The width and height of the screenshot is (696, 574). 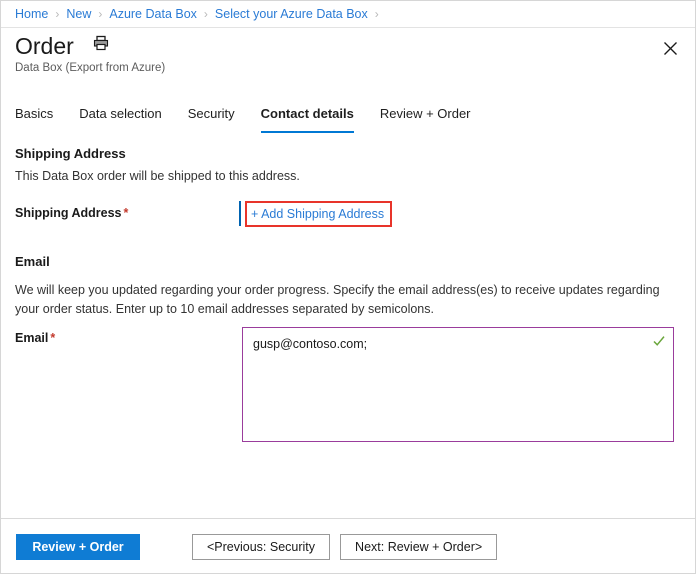 What do you see at coordinates (78, 14) in the screenshot?
I see `breadcrumb-item-new: New` at bounding box center [78, 14].